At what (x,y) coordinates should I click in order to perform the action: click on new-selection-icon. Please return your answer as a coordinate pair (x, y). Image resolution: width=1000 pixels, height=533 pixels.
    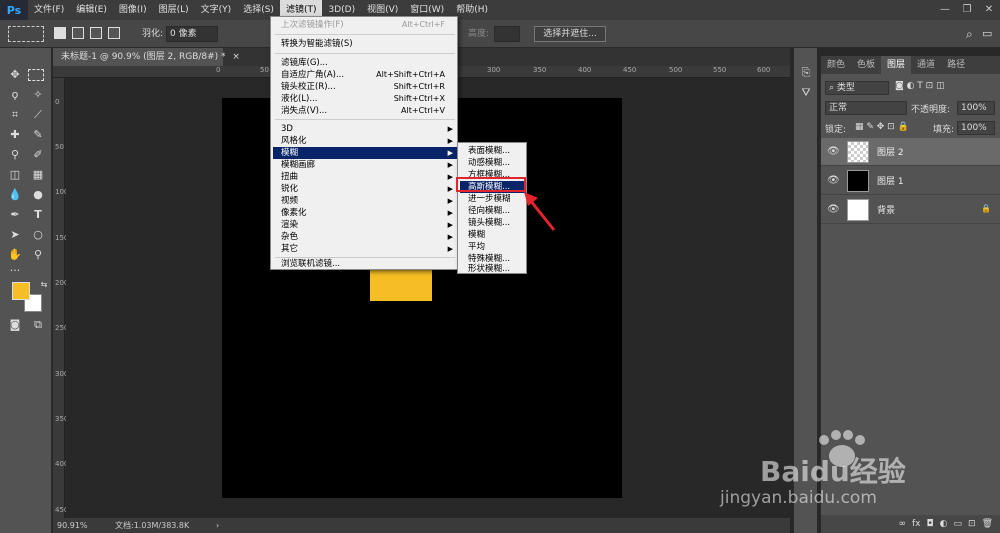
    Looking at the image, I should click on (60, 33).